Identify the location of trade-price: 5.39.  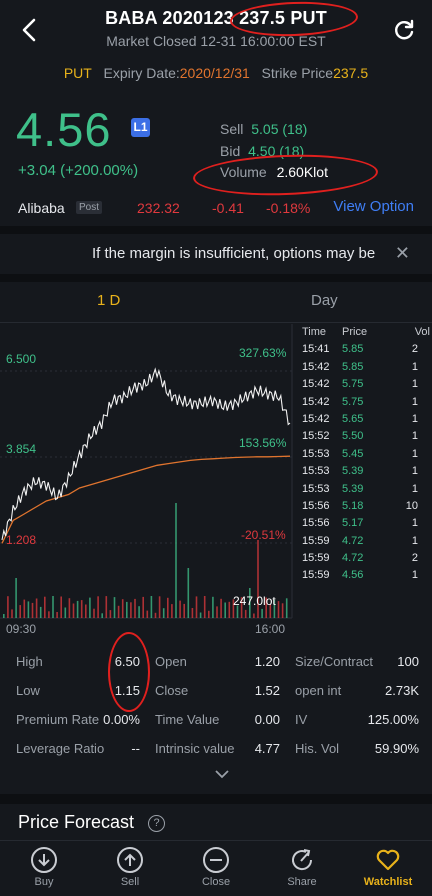
(353, 471).